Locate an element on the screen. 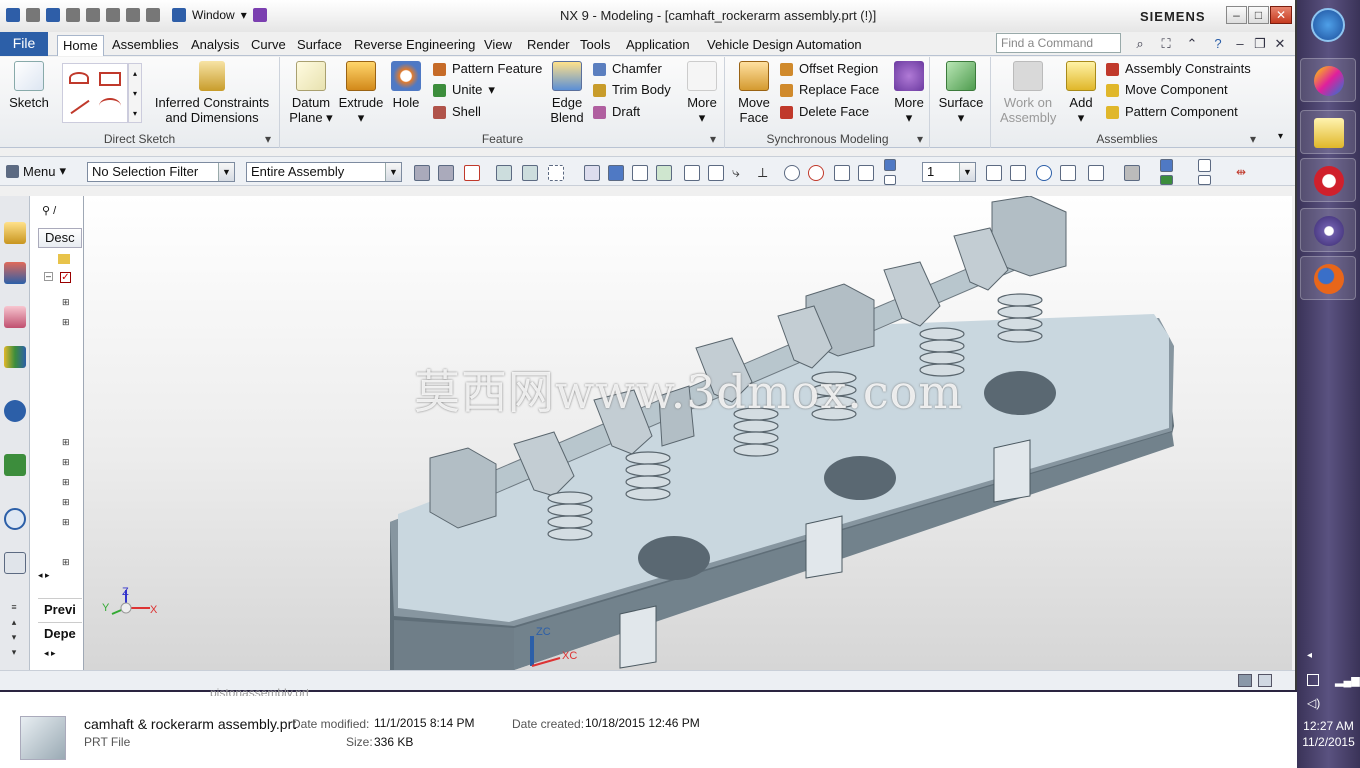 The width and height of the screenshot is (1360, 768). dependencies-section: Depe is located at coordinates (60, 633).